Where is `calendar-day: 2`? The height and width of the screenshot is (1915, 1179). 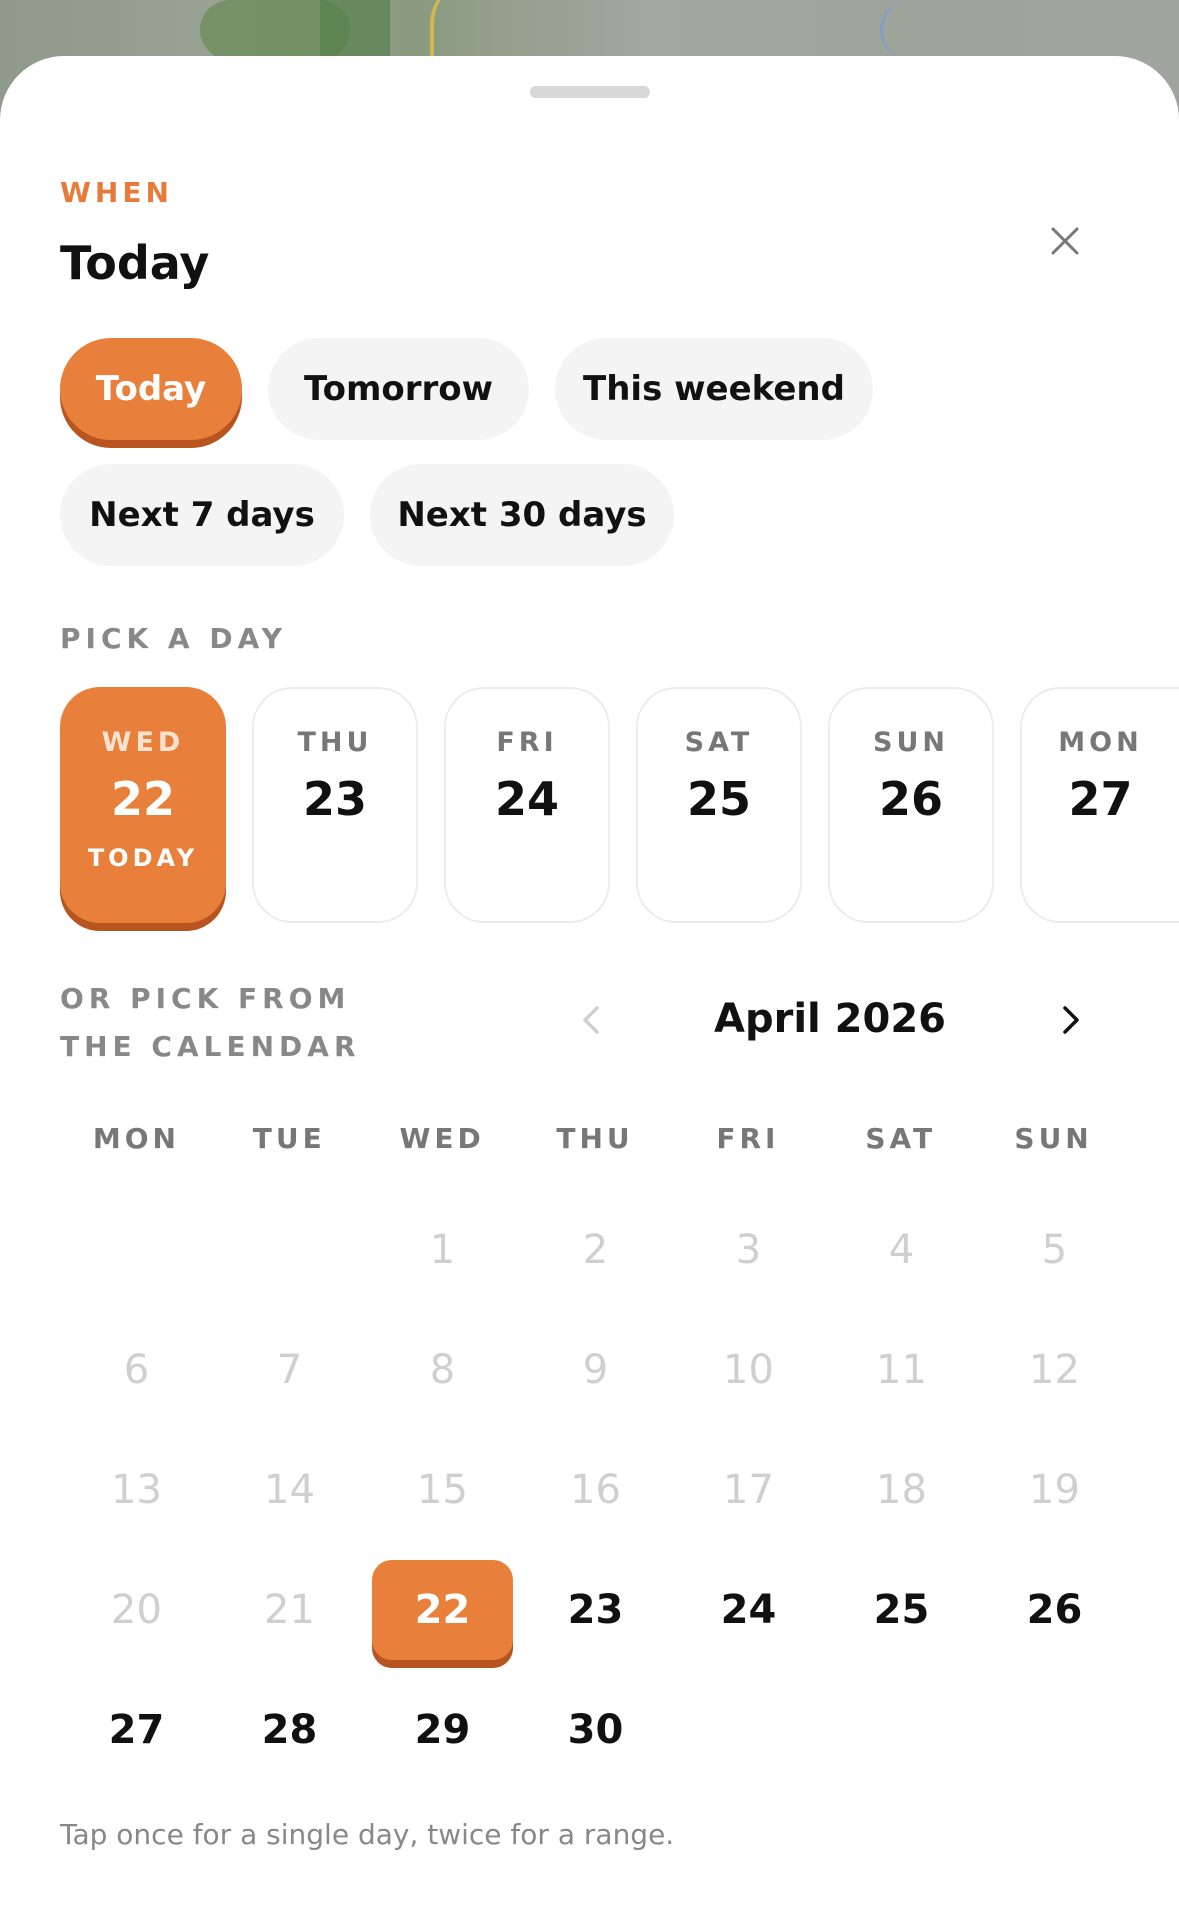
calendar-day: 2 is located at coordinates (595, 1250).